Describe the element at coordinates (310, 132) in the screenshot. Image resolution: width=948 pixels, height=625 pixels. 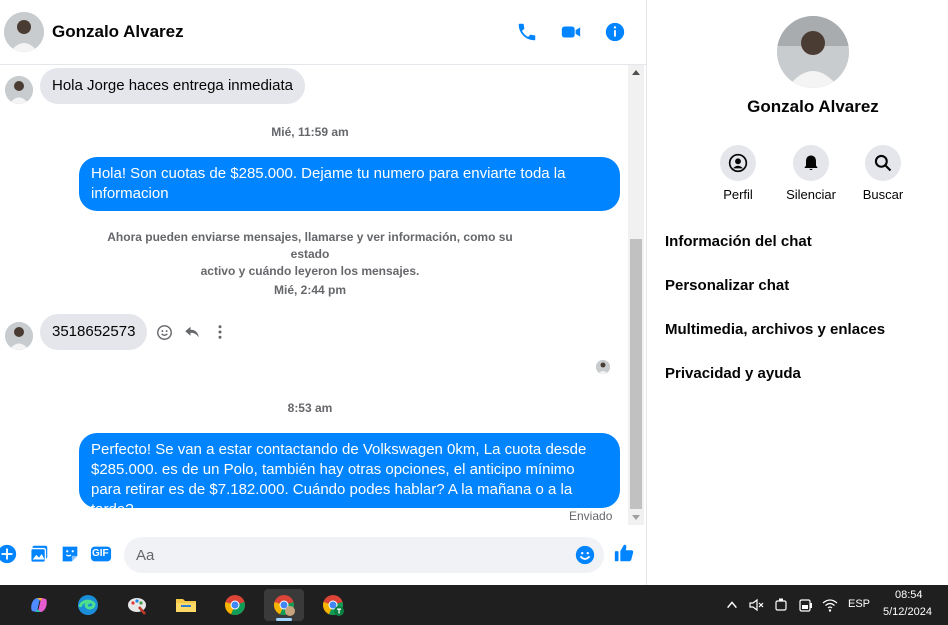
I see `timestamp: Mié, 11:59 am` at that location.